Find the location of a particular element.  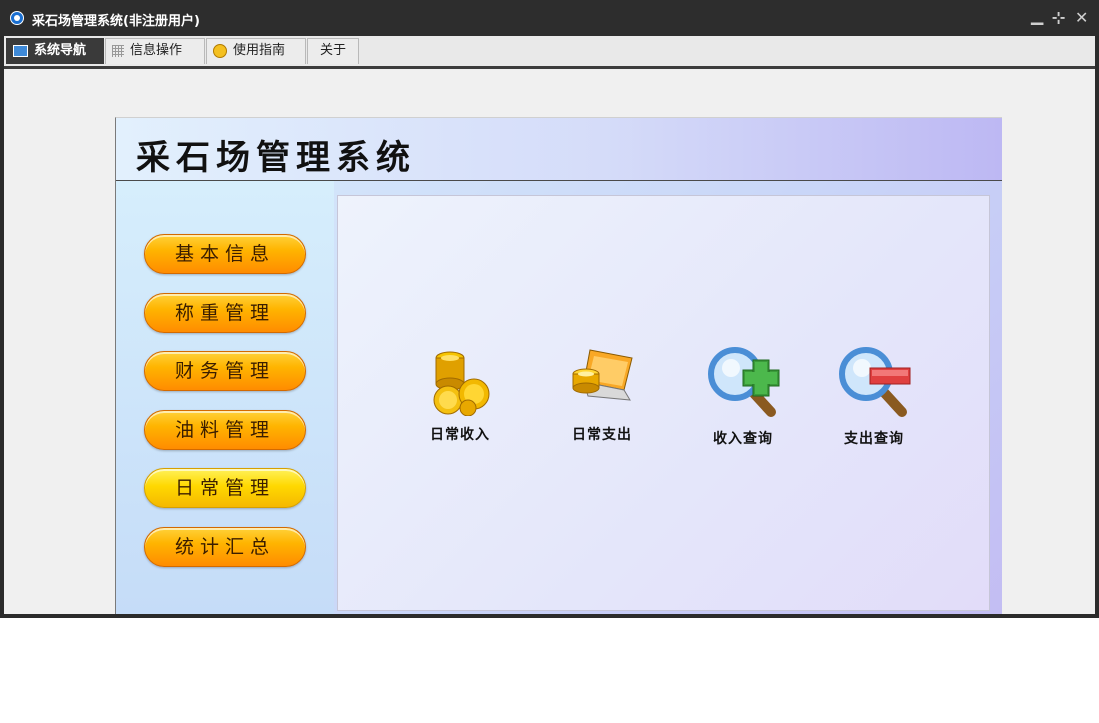

tab-info-operations: 信息操作 is located at coordinates (155, 51).